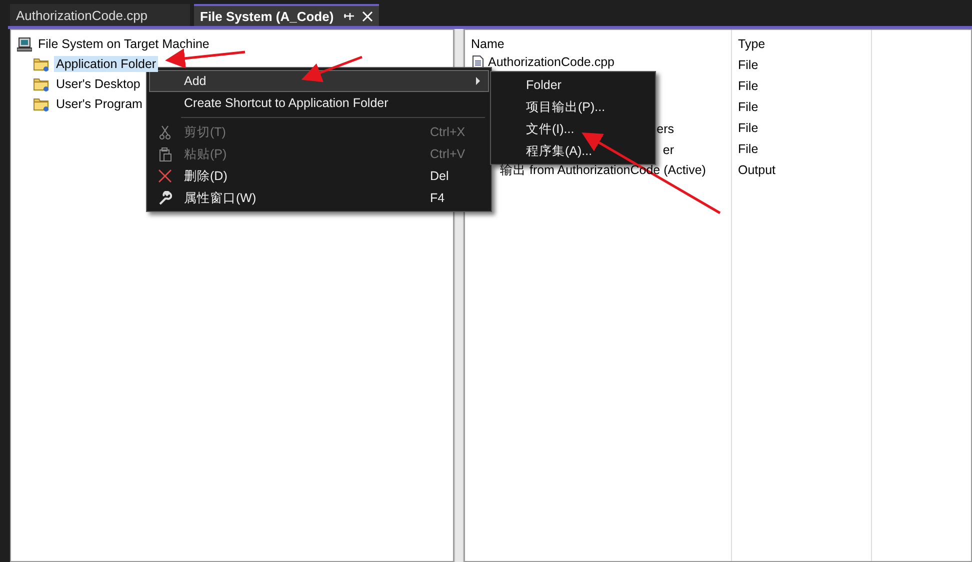 The width and height of the screenshot is (972, 562). Describe the element at coordinates (165, 154) in the screenshot. I see `clipboard-icon` at that location.